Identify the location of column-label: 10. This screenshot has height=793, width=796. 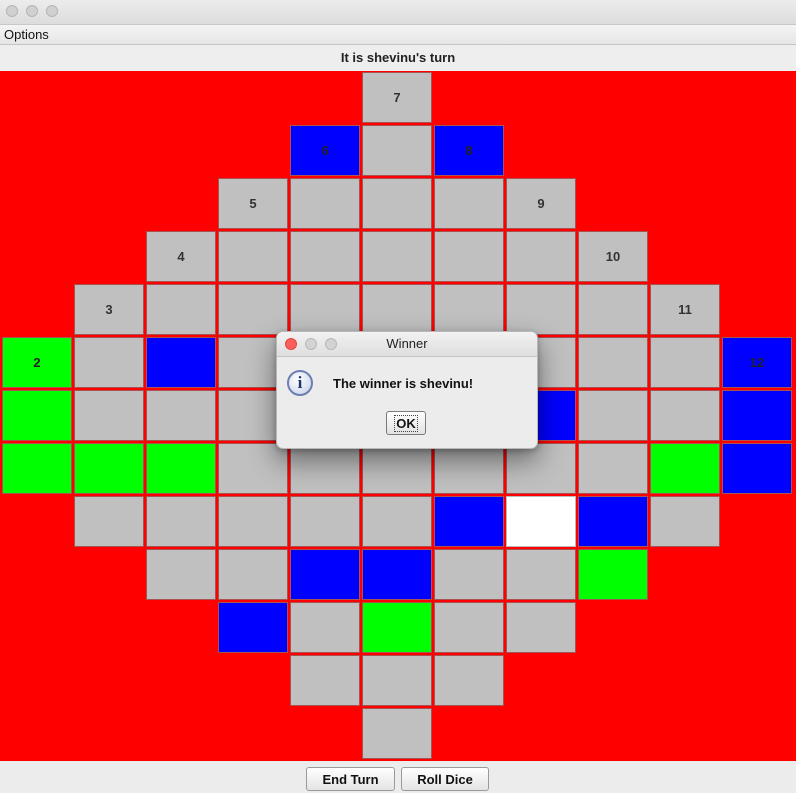
(613, 256).